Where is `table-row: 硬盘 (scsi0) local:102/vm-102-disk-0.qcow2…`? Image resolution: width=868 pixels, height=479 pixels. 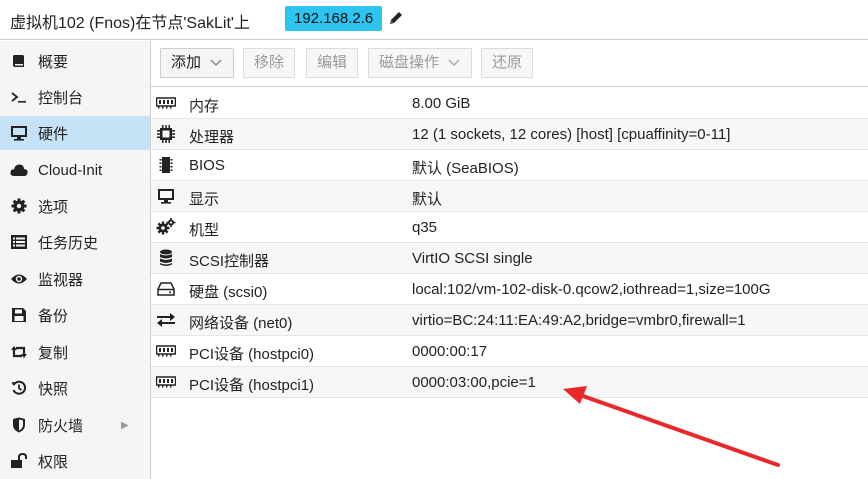 table-row: 硬盘 (scsi0) local:102/vm-102-disk-0.qcow2… is located at coordinates (509, 289).